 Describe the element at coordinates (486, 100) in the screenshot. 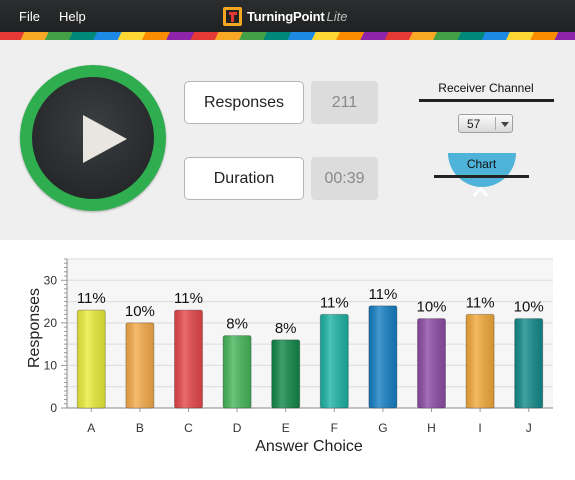

I see `receiver-divider` at that location.